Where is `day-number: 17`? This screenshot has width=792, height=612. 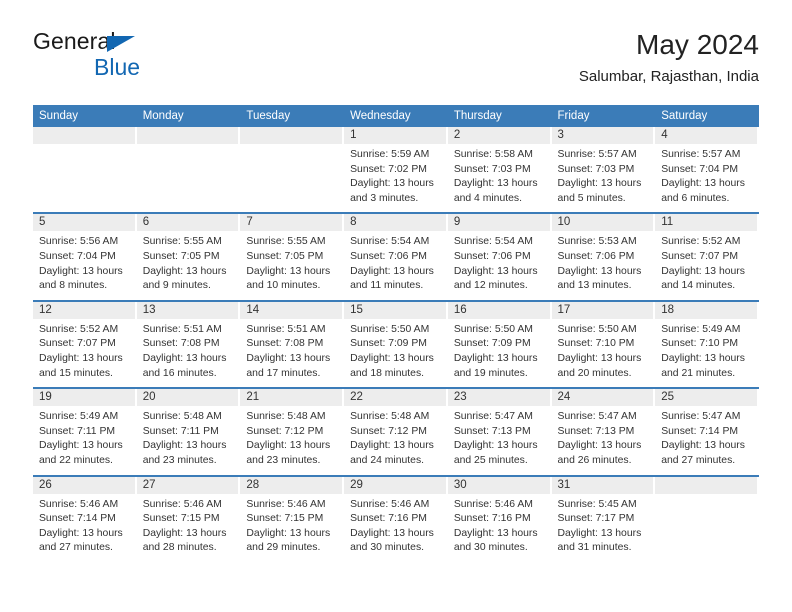
day-number: 17 is located at coordinates (603, 310).